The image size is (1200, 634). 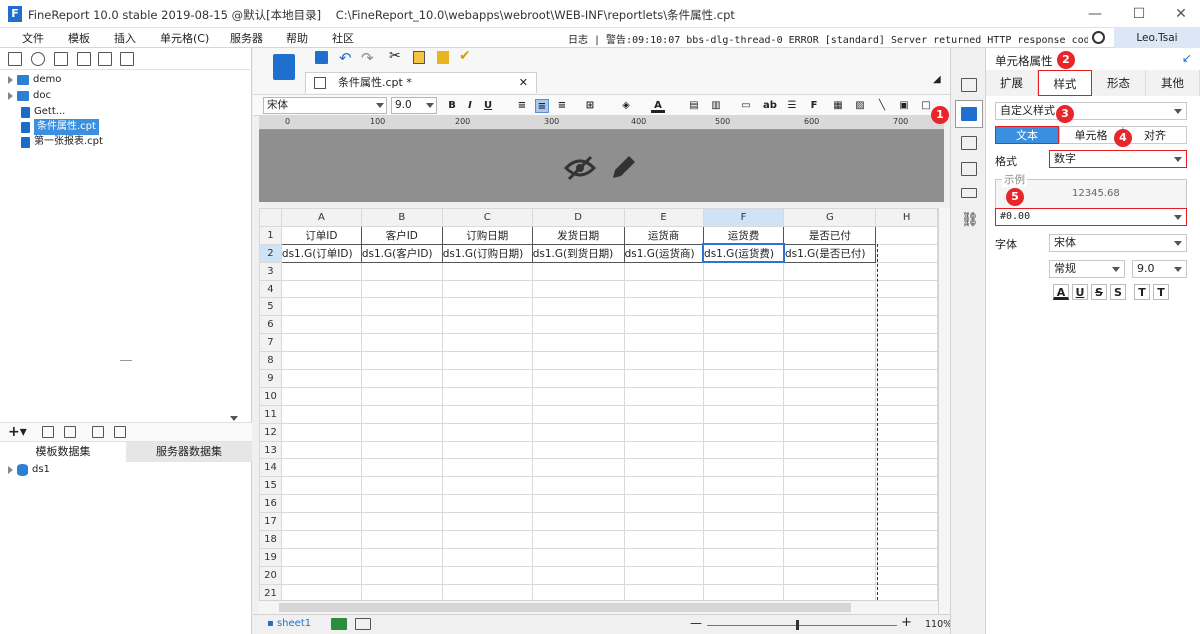 What do you see at coordinates (969, 114) in the screenshot?
I see `cell-attr-button` at bounding box center [969, 114].